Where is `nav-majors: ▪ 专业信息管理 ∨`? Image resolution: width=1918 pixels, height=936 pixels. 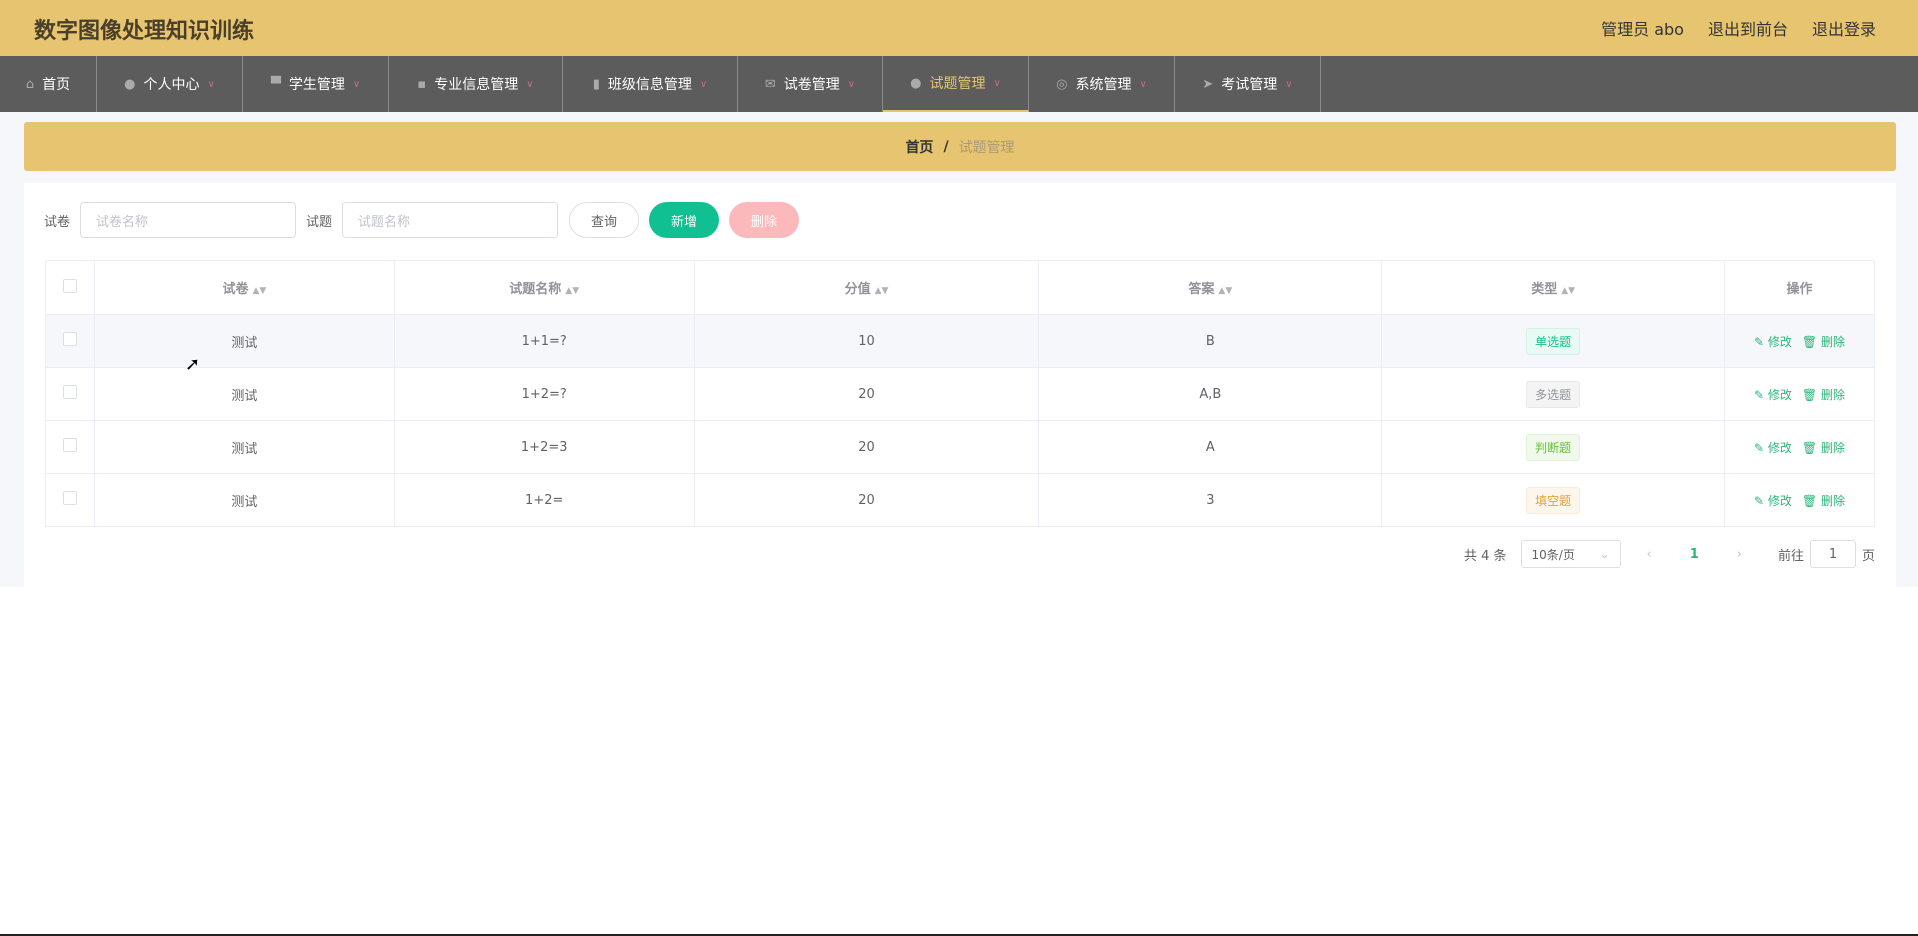
nav-majors: ▪ 专业信息管理 ∨ is located at coordinates (476, 84).